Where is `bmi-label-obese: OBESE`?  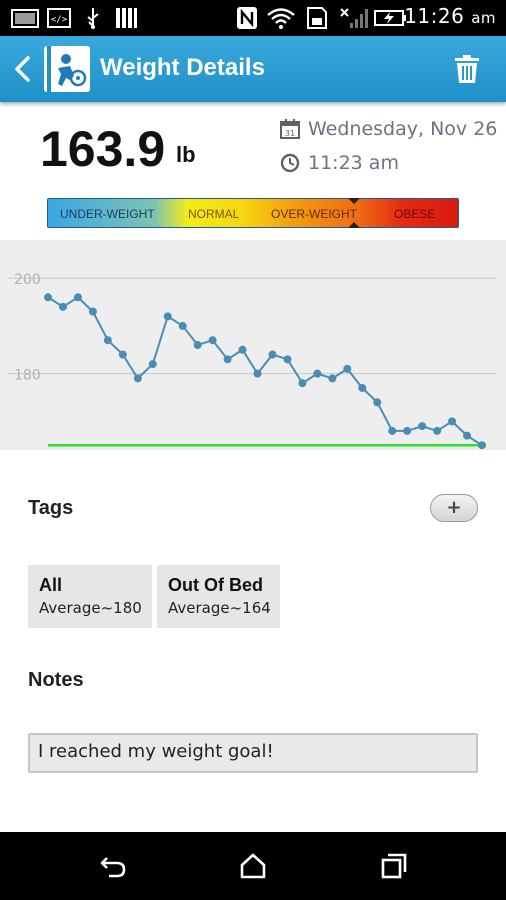 bmi-label-obese: OBESE is located at coordinates (415, 214).